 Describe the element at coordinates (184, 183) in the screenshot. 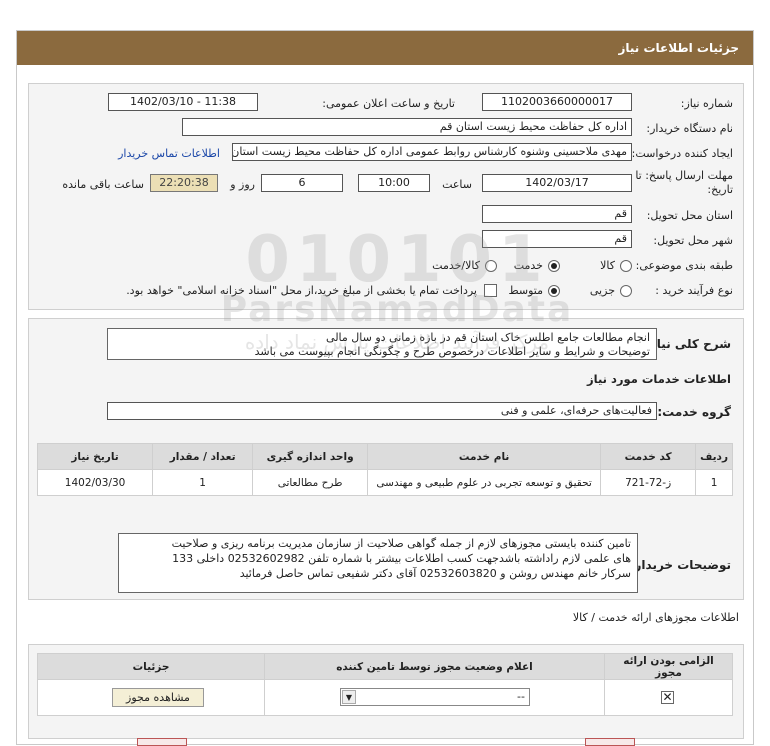

I see `remaining-time-field: 22:20:38` at that location.